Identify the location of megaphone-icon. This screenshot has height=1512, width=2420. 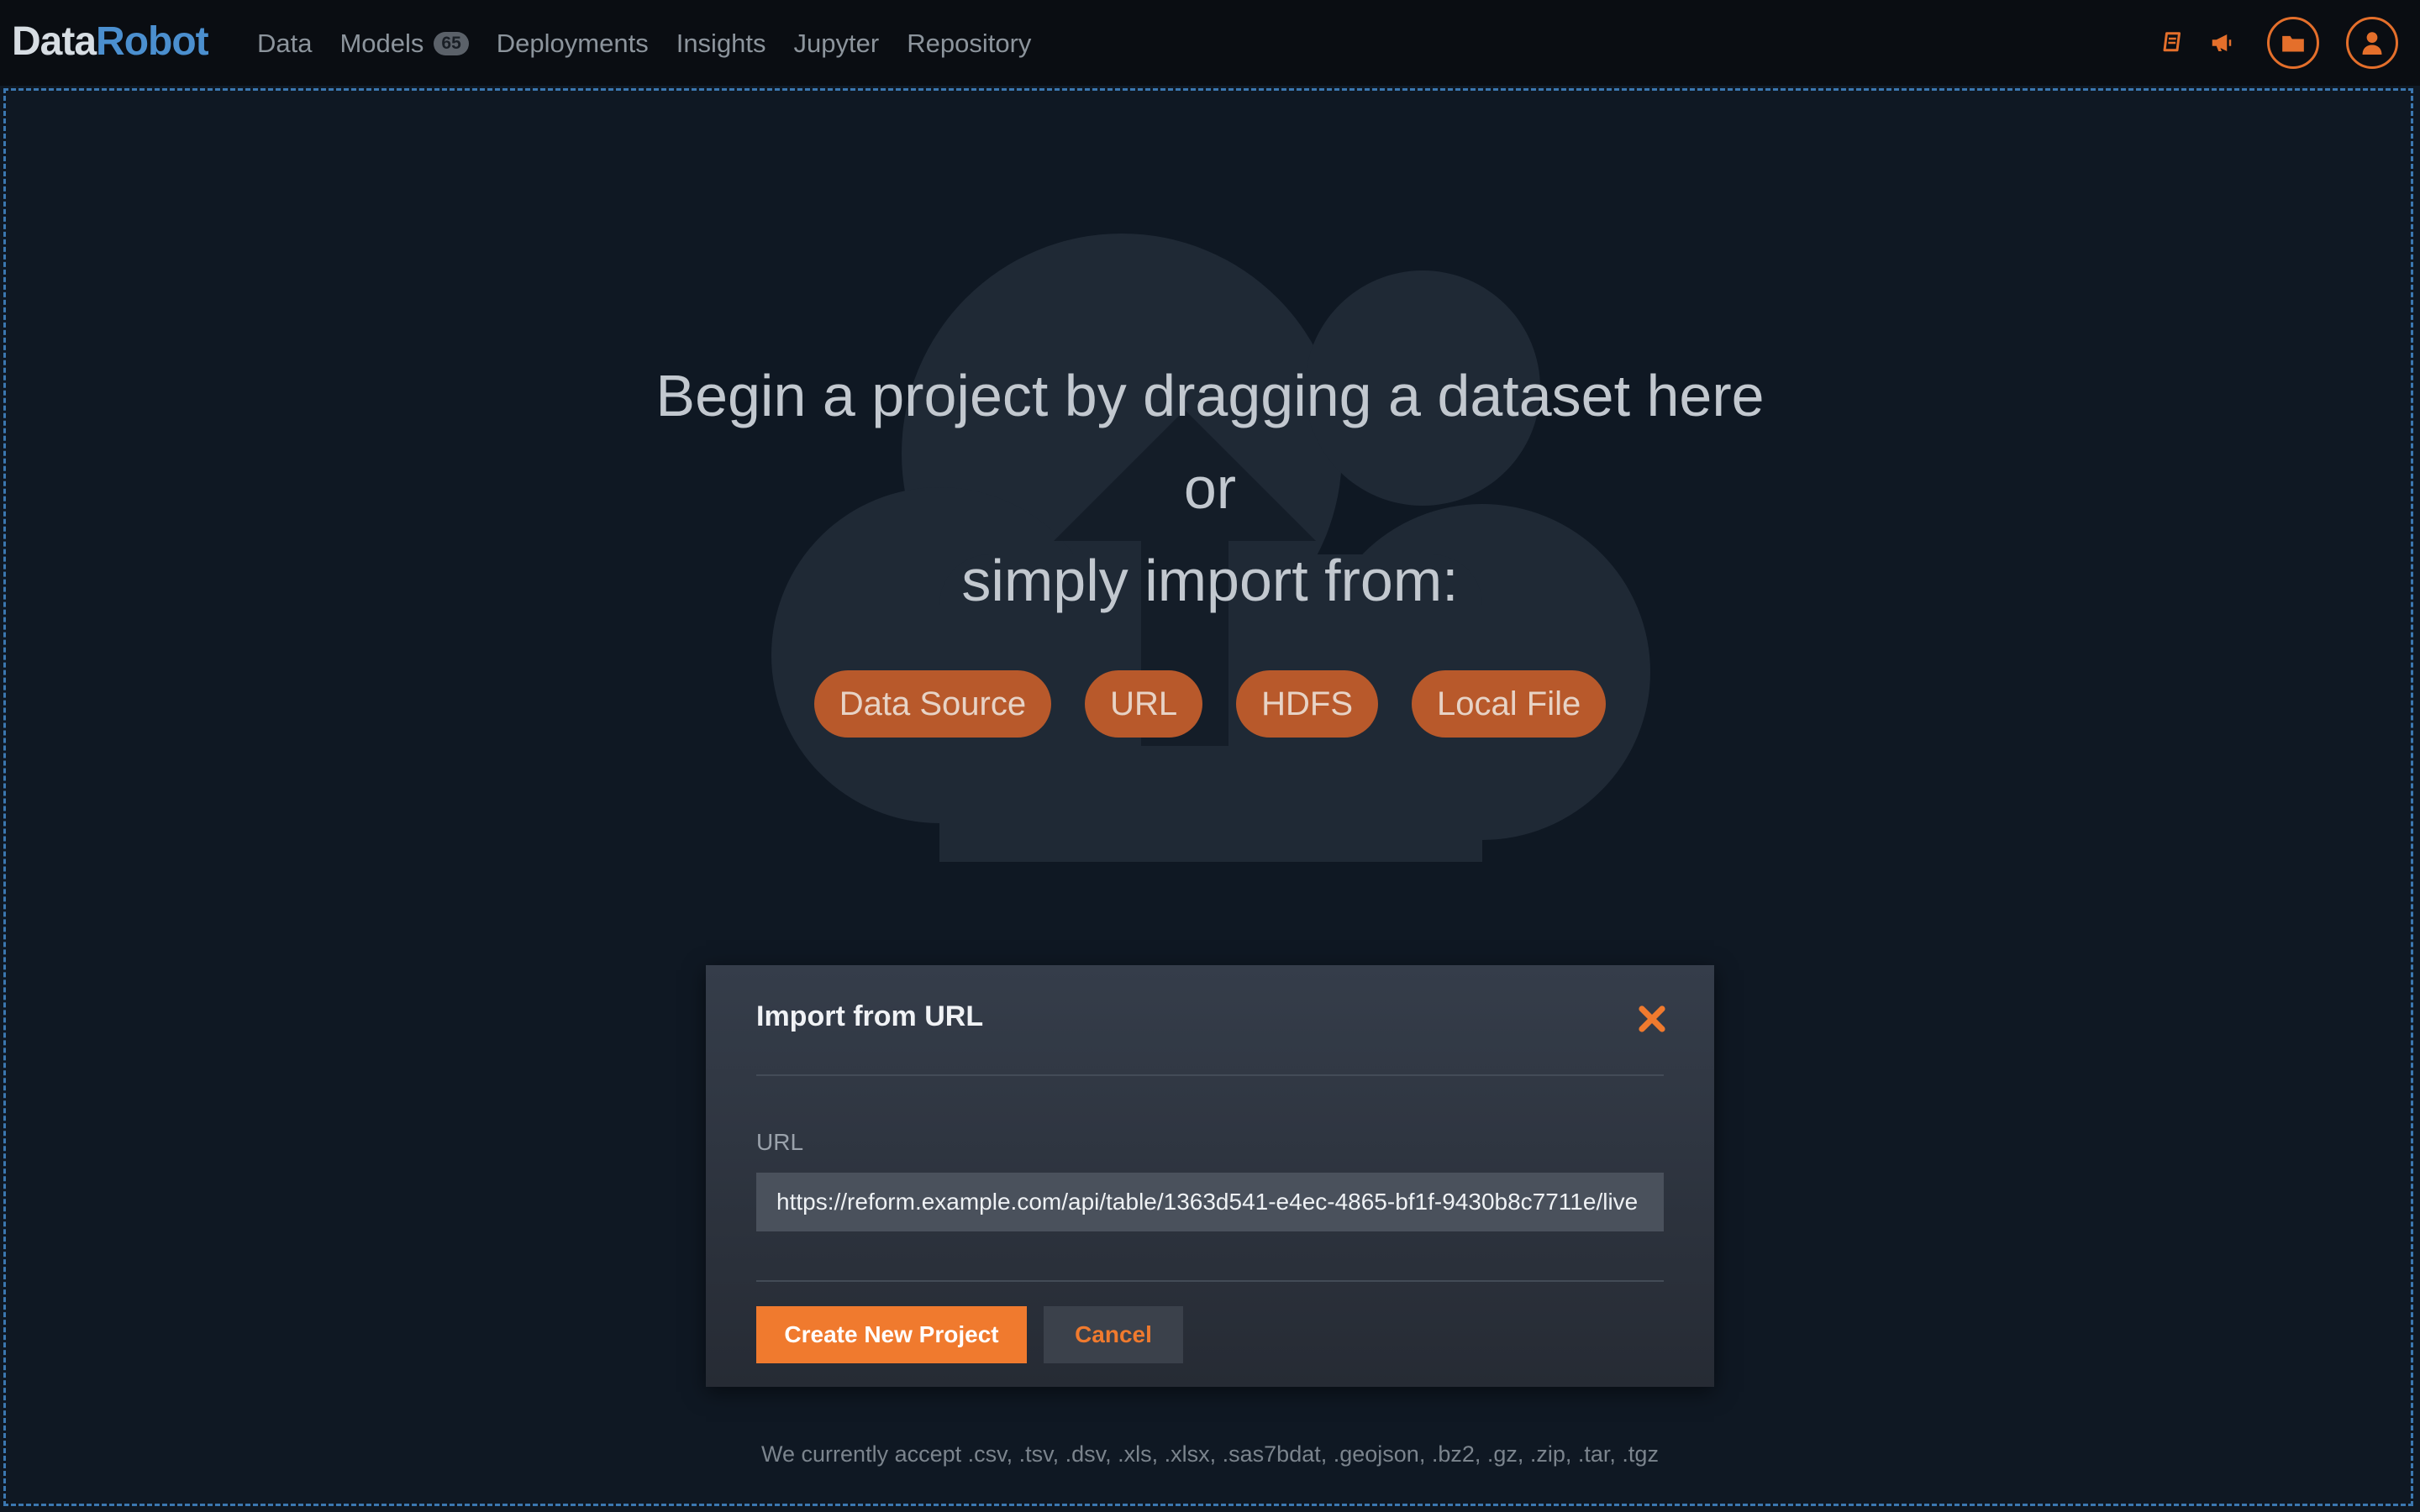
(2221, 42).